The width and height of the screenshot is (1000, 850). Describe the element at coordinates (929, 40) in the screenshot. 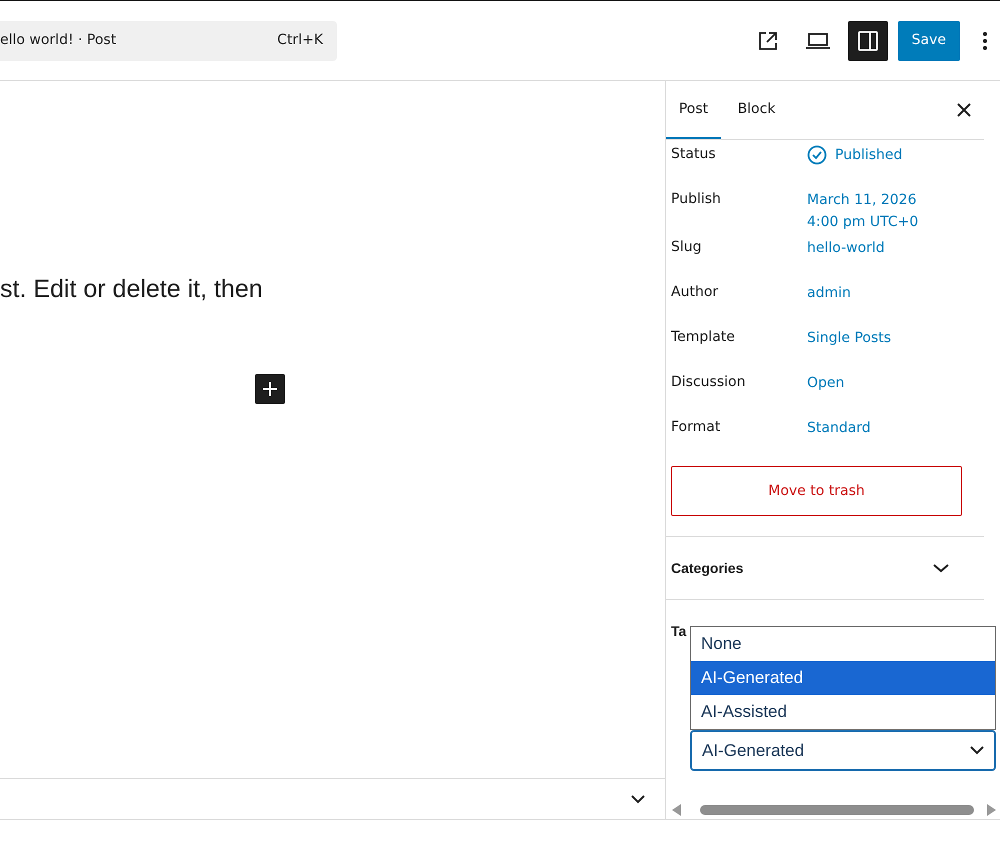

I see `save-button: Save` at that location.